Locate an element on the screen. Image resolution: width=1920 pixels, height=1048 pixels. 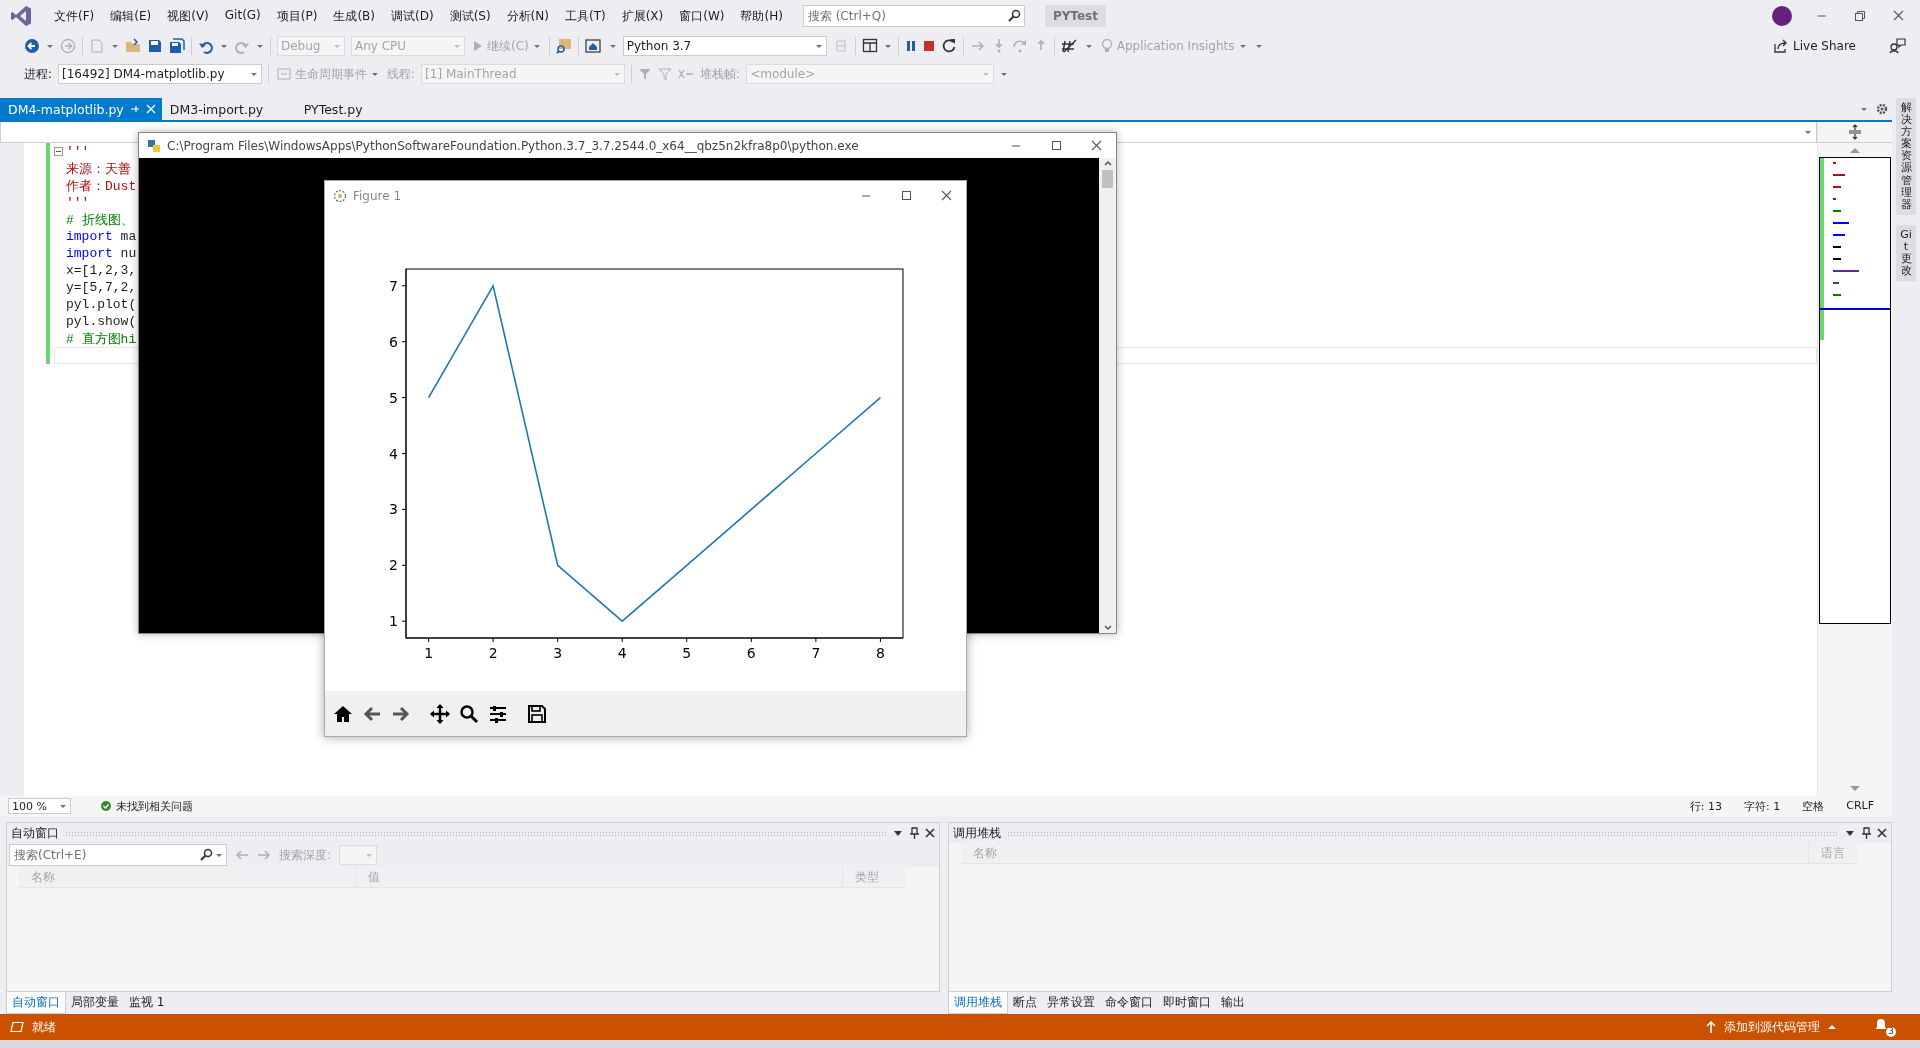
folder-icon is located at coordinates (133, 46).